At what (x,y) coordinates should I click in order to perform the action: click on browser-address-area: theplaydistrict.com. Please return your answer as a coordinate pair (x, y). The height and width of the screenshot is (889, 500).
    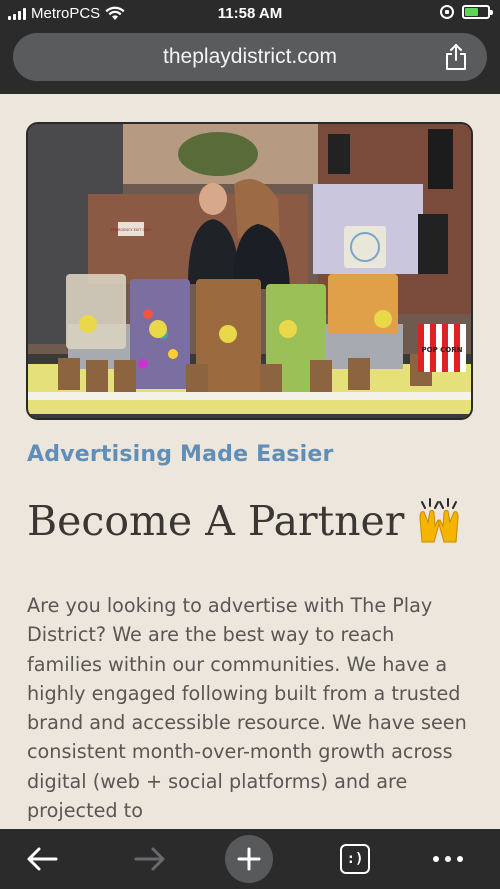
    Looking at the image, I should click on (250, 61).